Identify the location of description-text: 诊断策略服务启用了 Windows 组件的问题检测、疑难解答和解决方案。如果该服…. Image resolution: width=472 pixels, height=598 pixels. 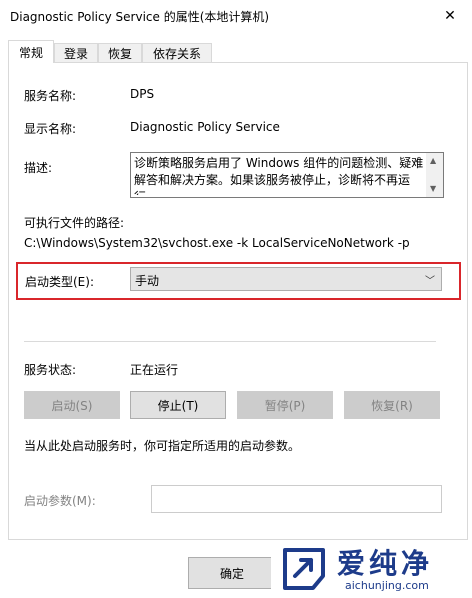
(279, 175).